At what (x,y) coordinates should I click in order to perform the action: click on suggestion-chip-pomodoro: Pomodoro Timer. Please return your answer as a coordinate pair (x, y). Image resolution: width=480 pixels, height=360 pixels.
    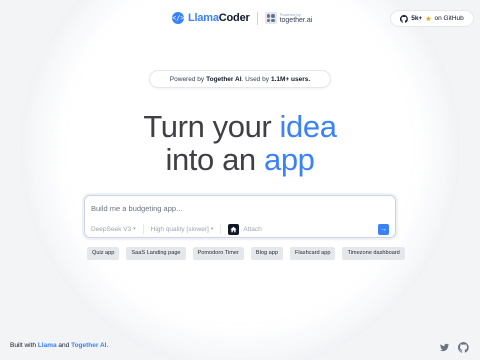
    Looking at the image, I should click on (218, 253).